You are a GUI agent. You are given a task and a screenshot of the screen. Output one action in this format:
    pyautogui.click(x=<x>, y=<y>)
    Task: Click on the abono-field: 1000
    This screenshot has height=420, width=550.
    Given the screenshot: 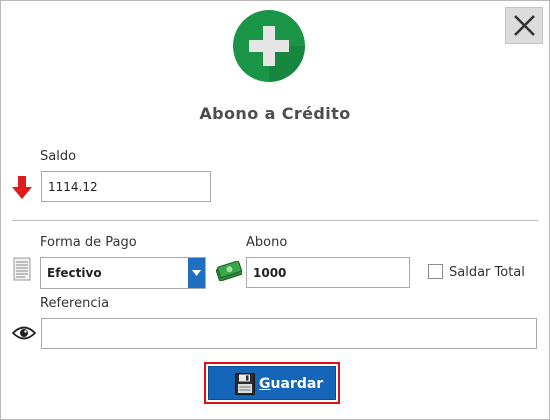 What is the action you would take?
    pyautogui.click(x=328, y=272)
    